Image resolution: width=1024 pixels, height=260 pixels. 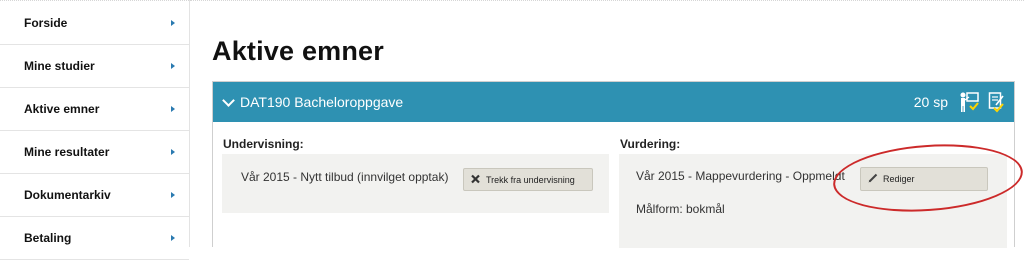 I want to click on sidebar-item-label: Forside, so click(x=46, y=23).